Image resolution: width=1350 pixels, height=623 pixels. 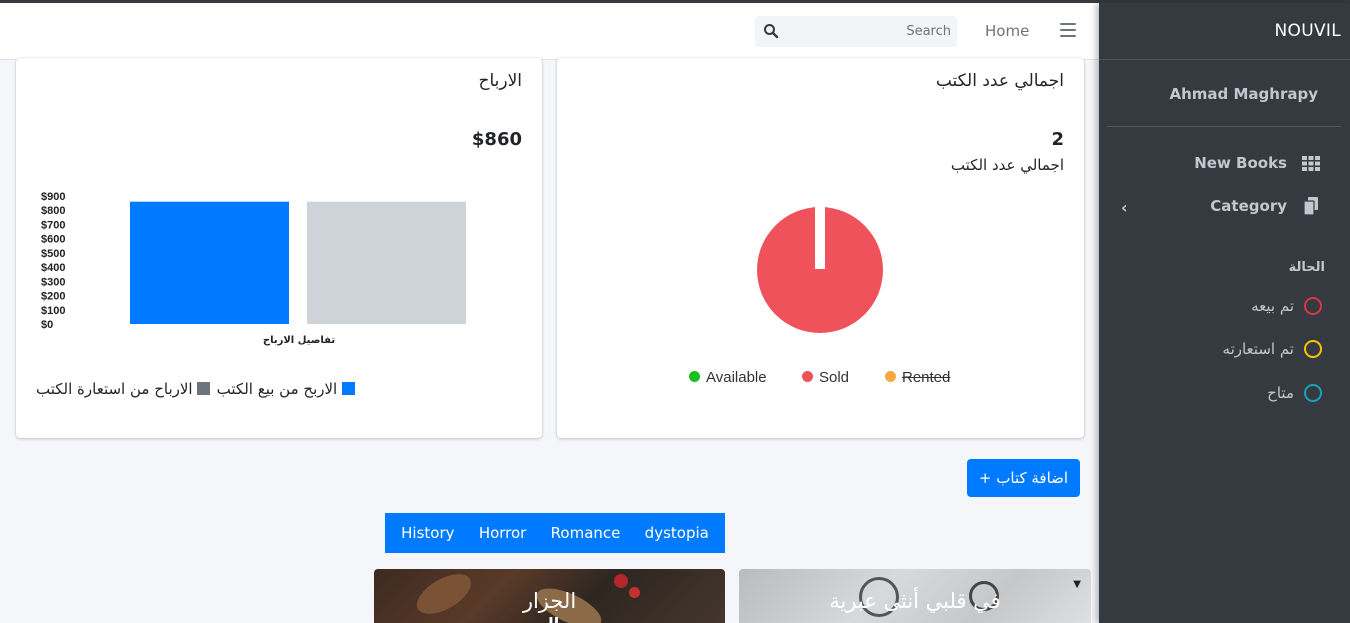 What do you see at coordinates (1272, 306) in the screenshot?
I see `status-label: تم بيعه` at bounding box center [1272, 306].